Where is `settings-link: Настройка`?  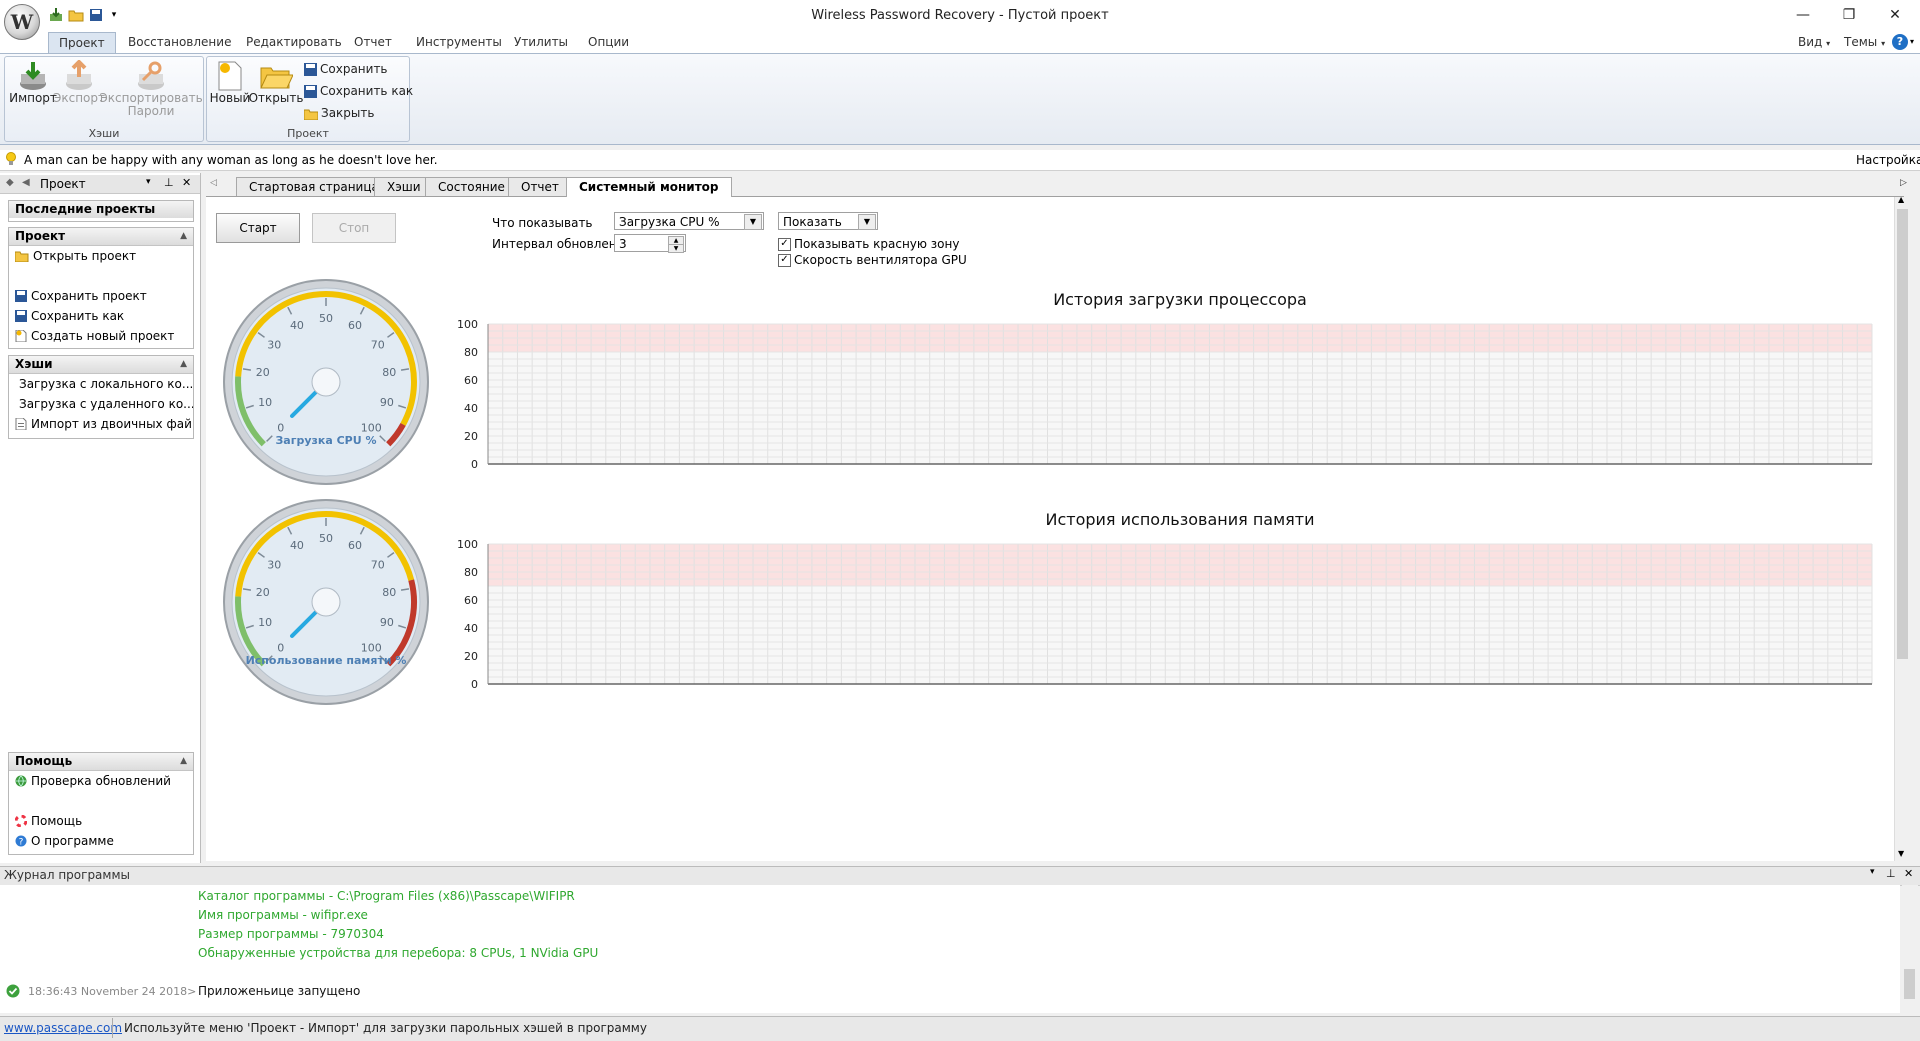
settings-link: Настройка is located at coordinates (1888, 160).